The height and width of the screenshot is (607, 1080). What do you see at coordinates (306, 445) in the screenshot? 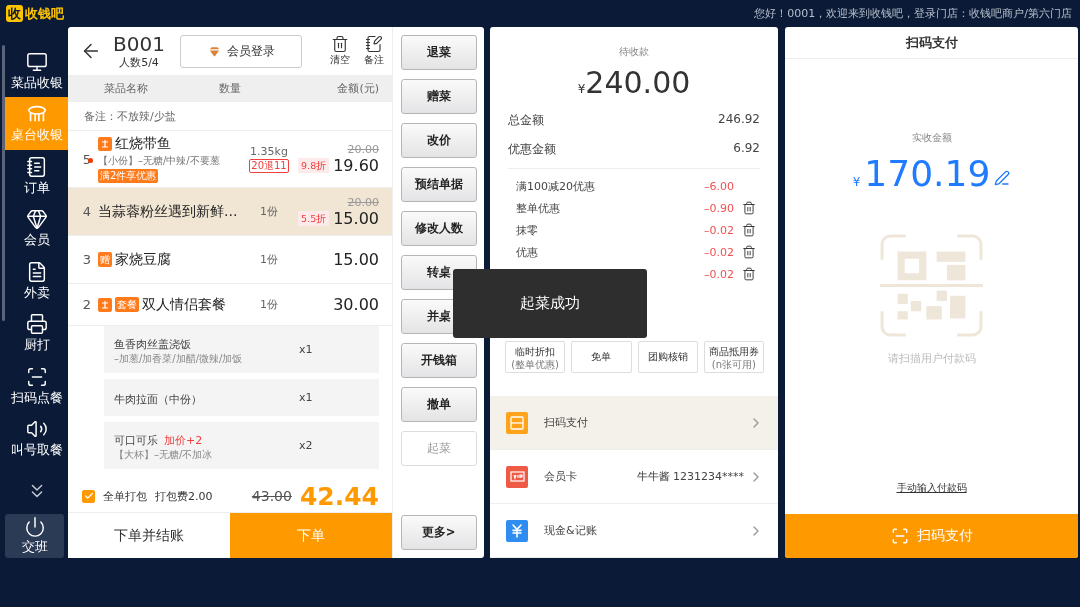
I see `set-item-quantity: x2` at bounding box center [306, 445].